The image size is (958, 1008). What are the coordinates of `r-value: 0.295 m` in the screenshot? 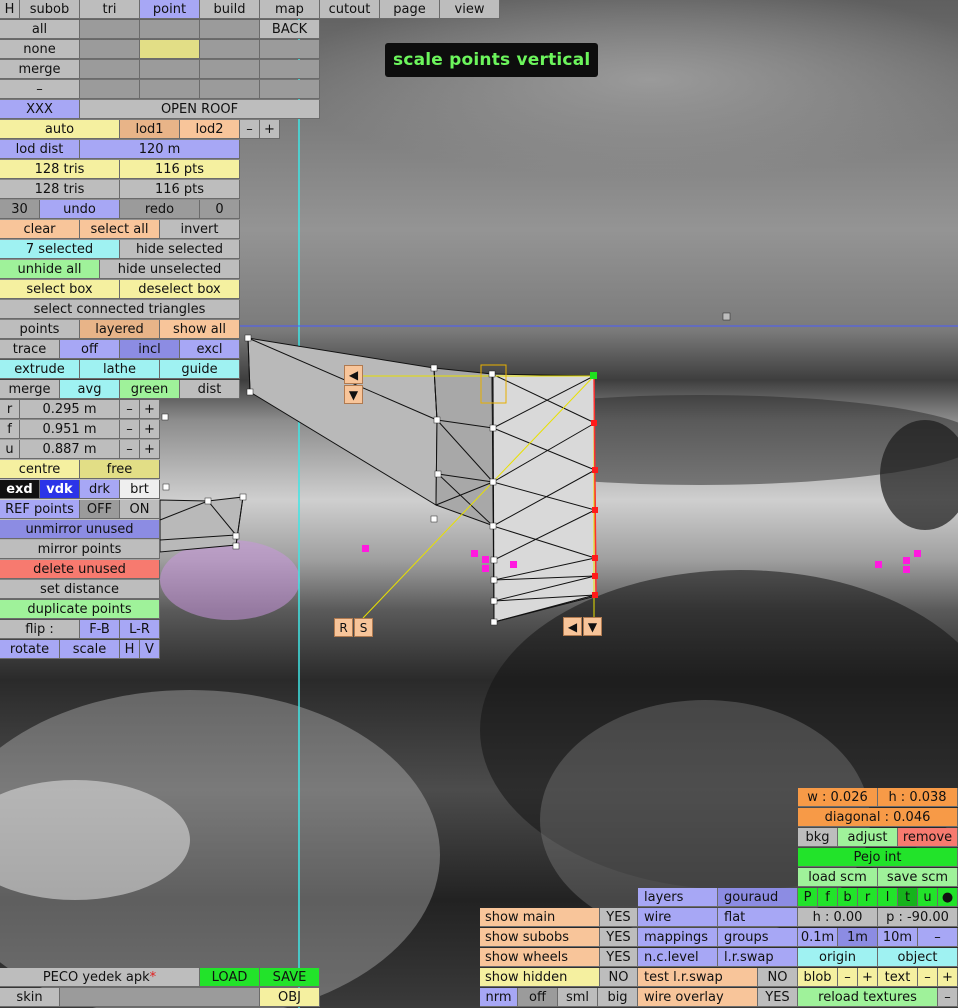 It's located at (70, 409).